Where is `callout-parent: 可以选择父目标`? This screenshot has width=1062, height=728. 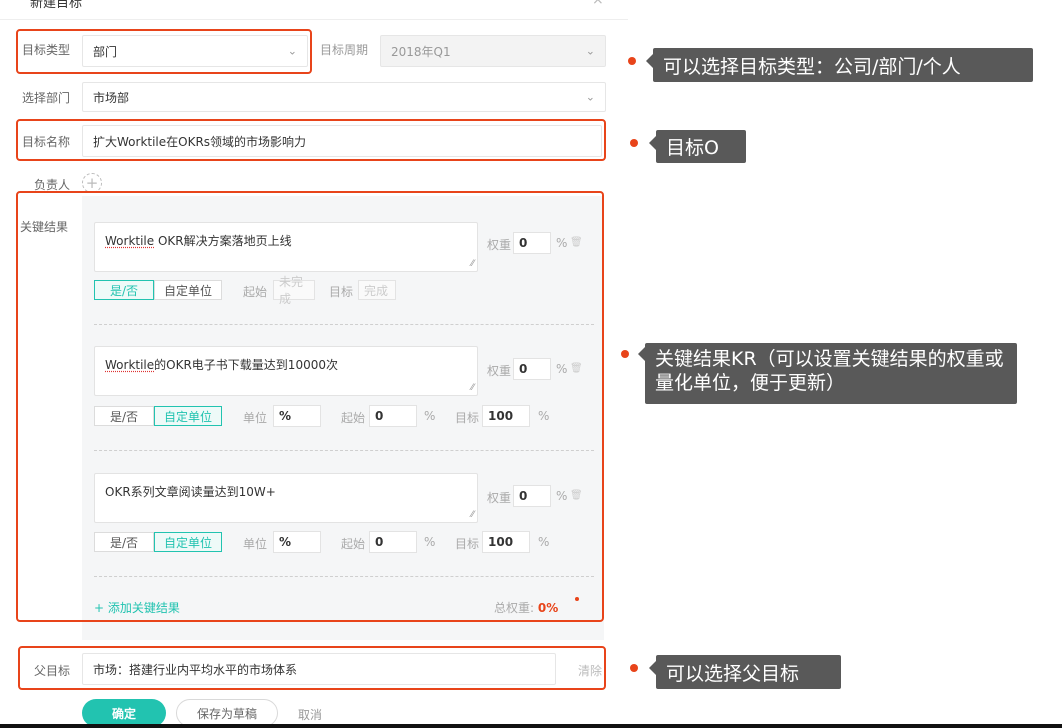 callout-parent: 可以选择父目标 is located at coordinates (748, 672).